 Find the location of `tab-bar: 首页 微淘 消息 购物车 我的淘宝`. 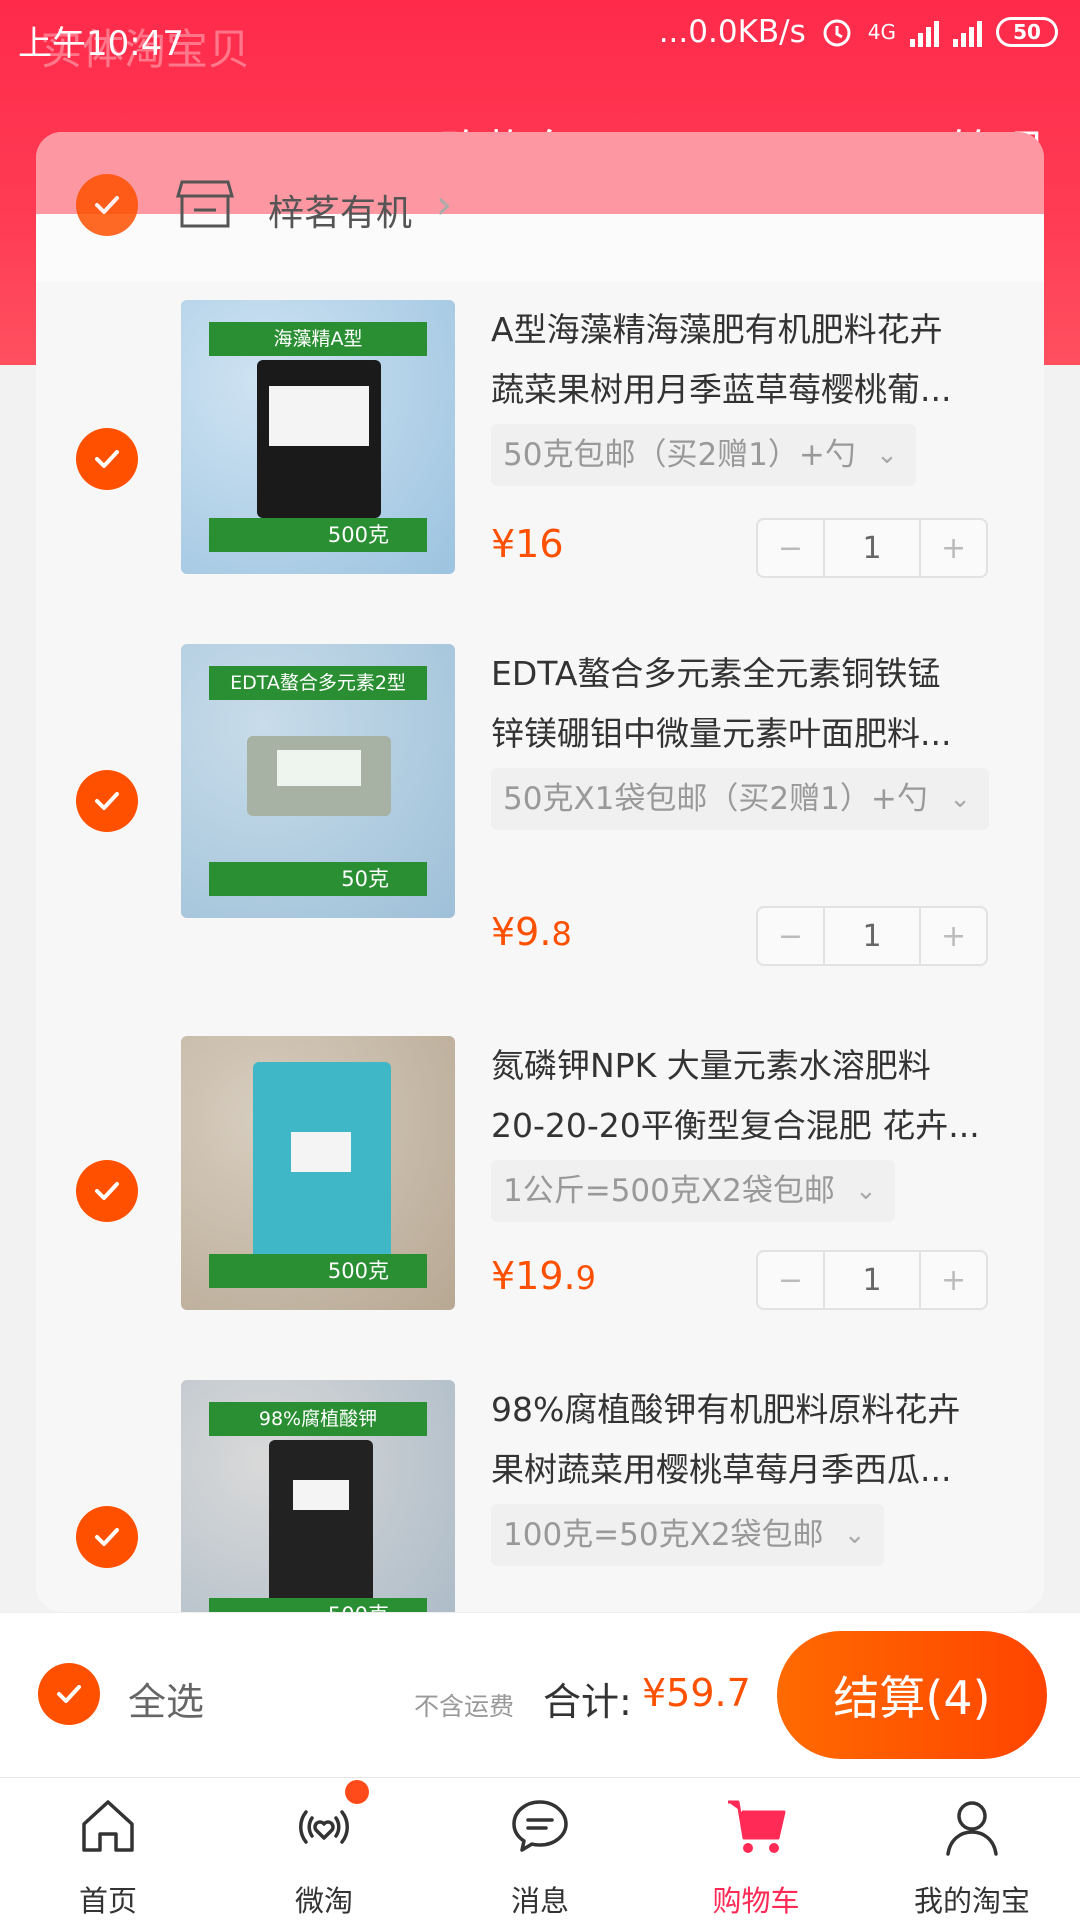

tab-bar: 首页 微淘 消息 购物车 我的淘宝 is located at coordinates (540, 1848).